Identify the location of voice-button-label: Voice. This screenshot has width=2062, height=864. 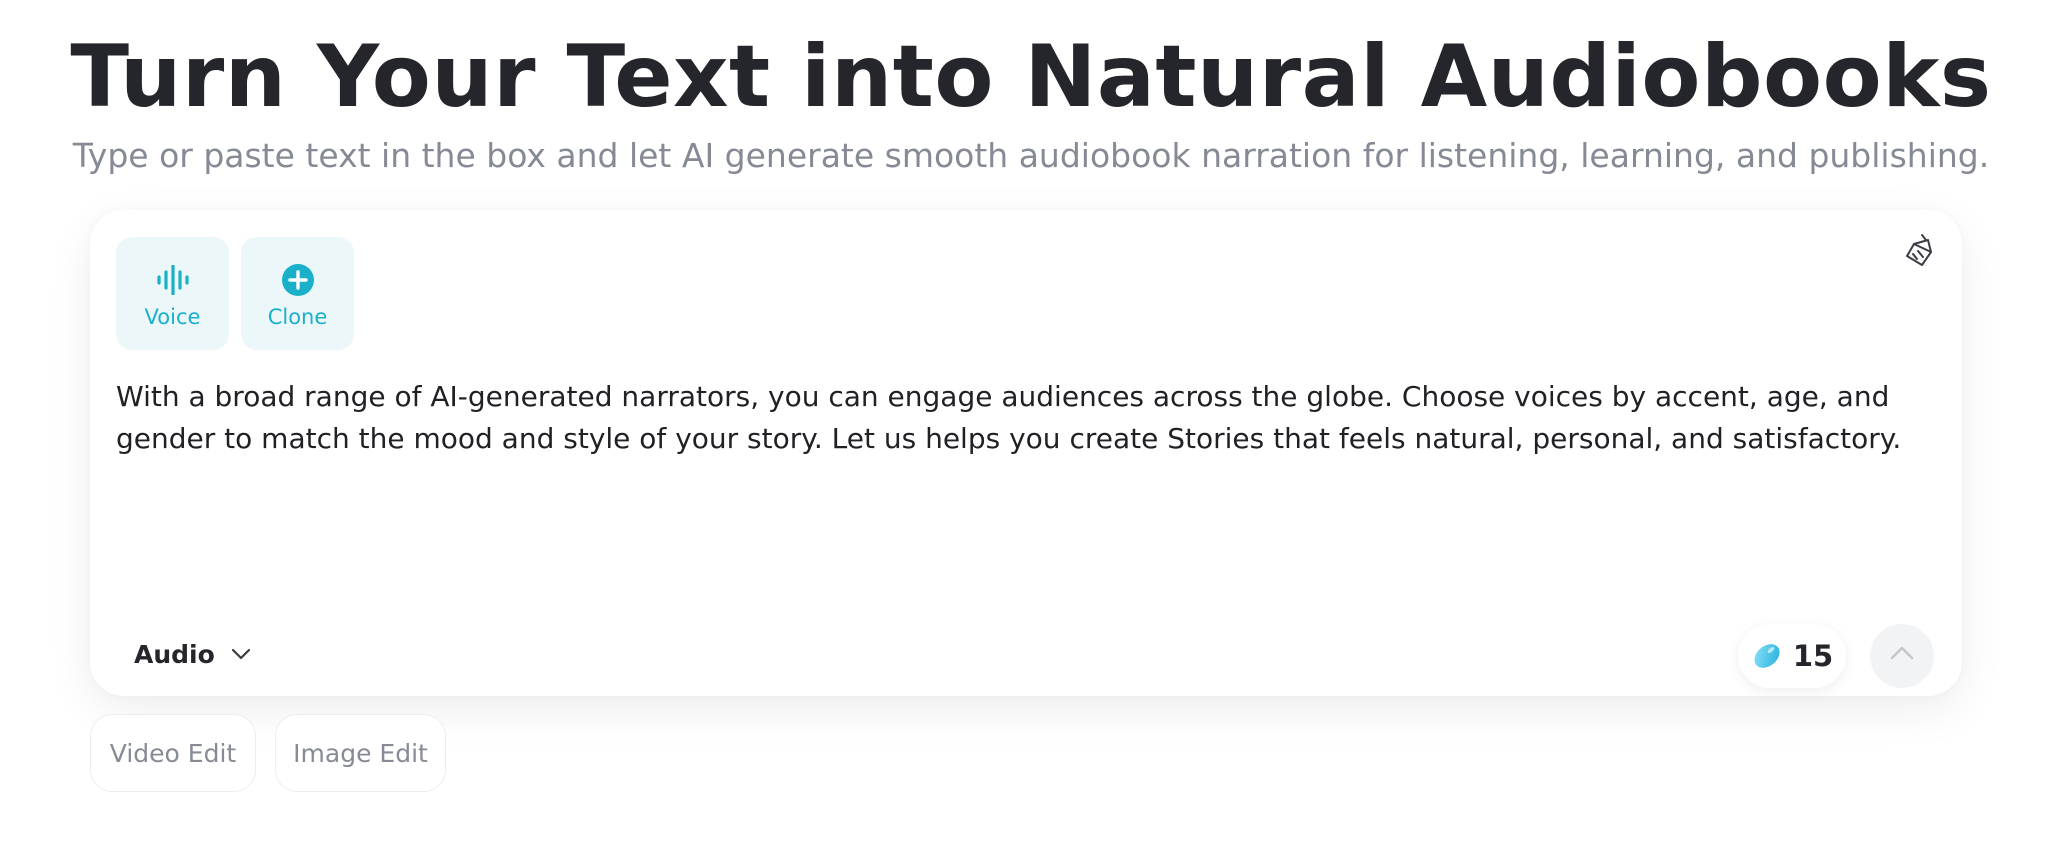
(172, 317).